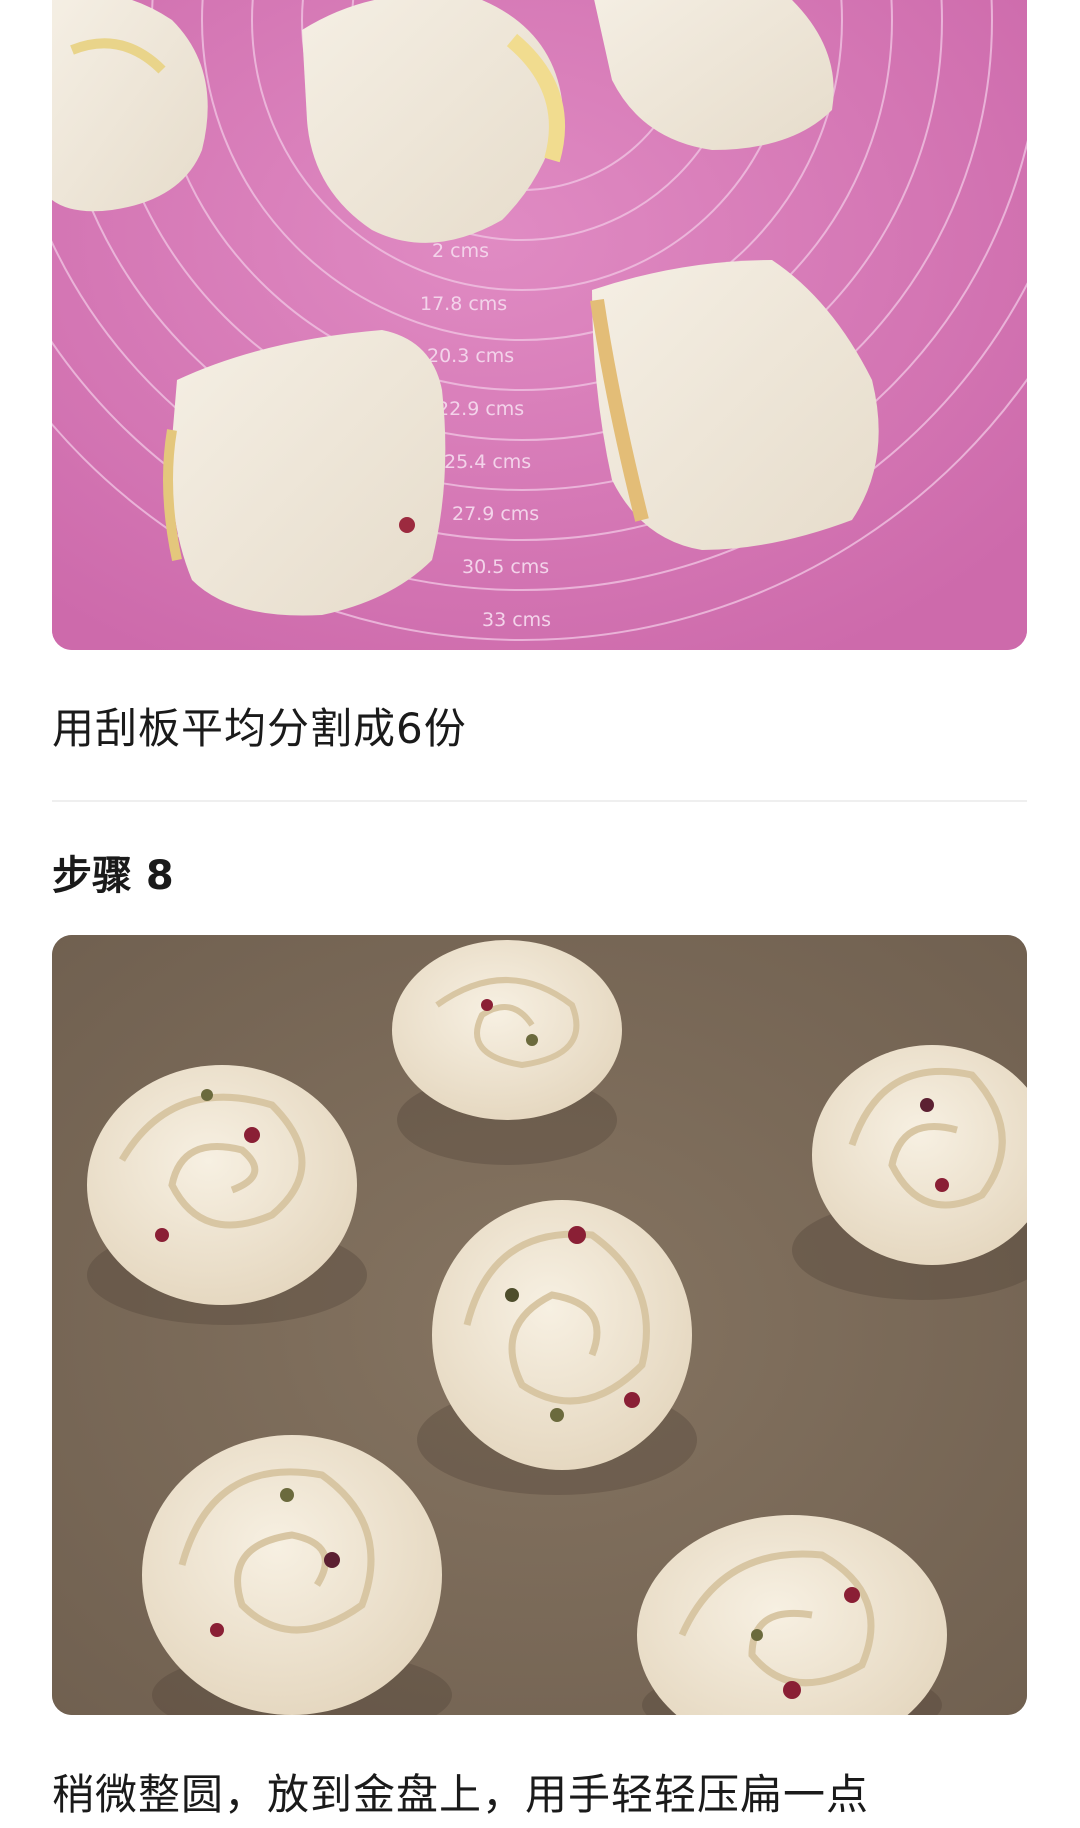  Describe the element at coordinates (460, 251) in the screenshot. I see `ruler-label: 2 cms` at that location.